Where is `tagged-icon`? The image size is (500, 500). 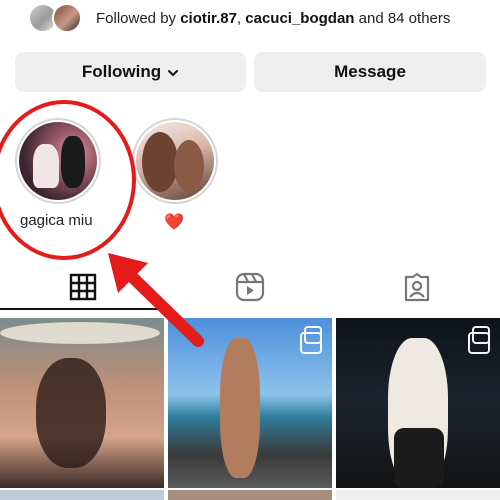
tagged-icon is located at coordinates (417, 287).